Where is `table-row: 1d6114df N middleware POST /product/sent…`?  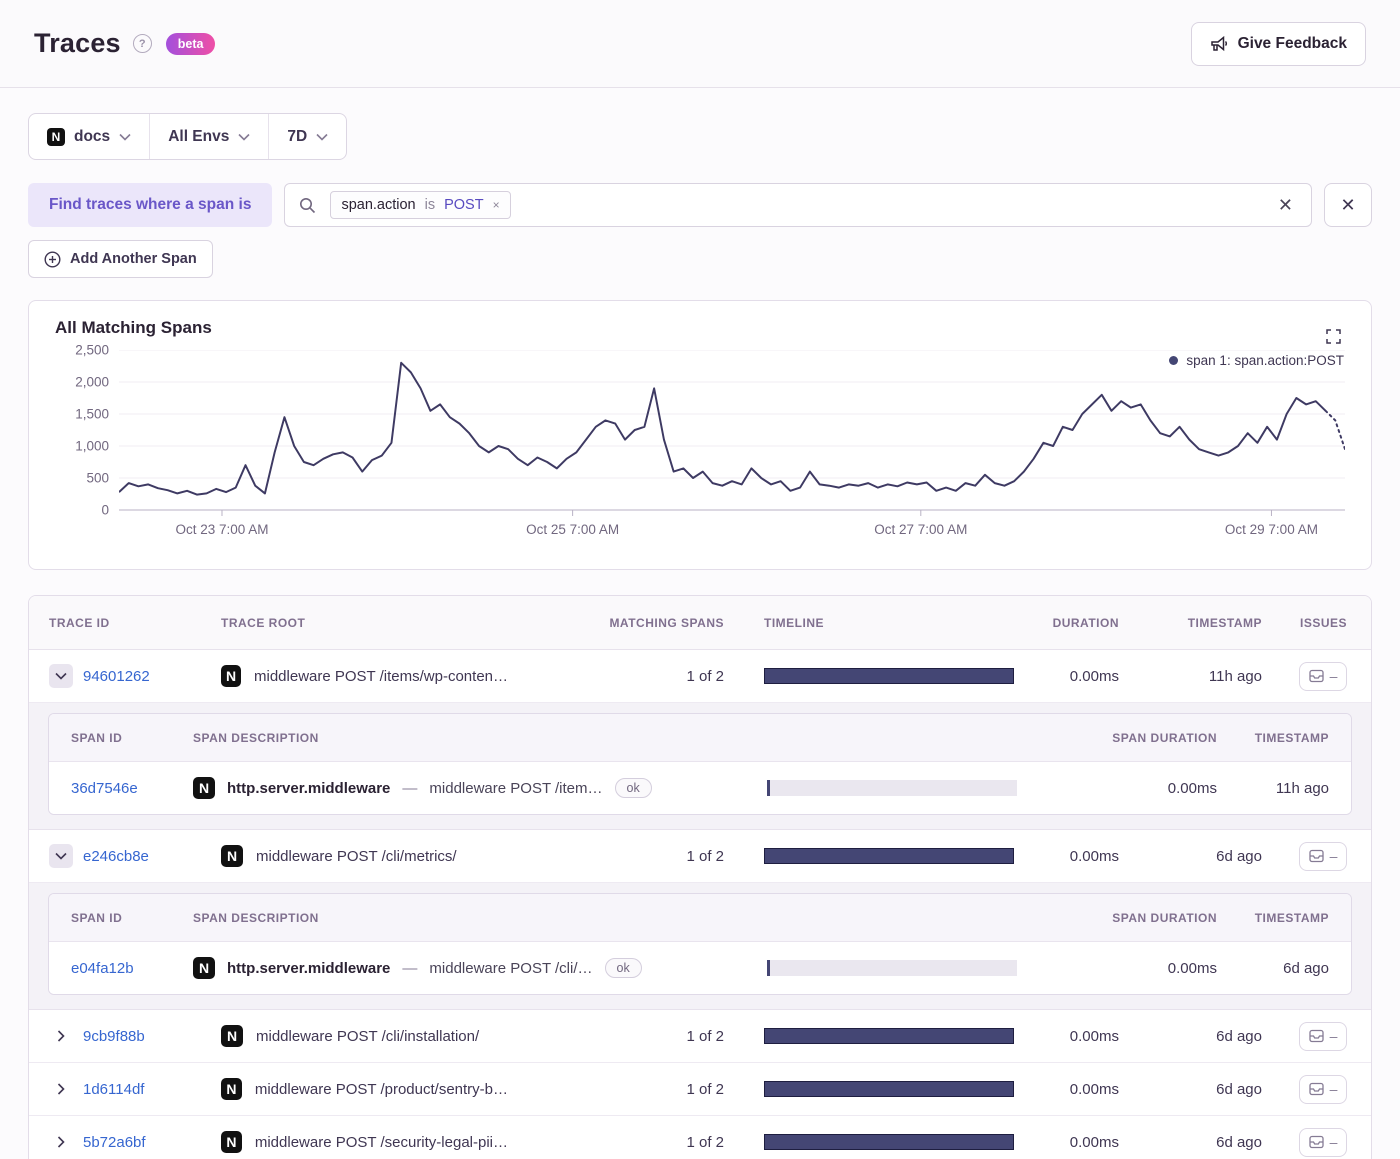
table-row: 1d6114df N middleware POST /product/sent… is located at coordinates (700, 1089).